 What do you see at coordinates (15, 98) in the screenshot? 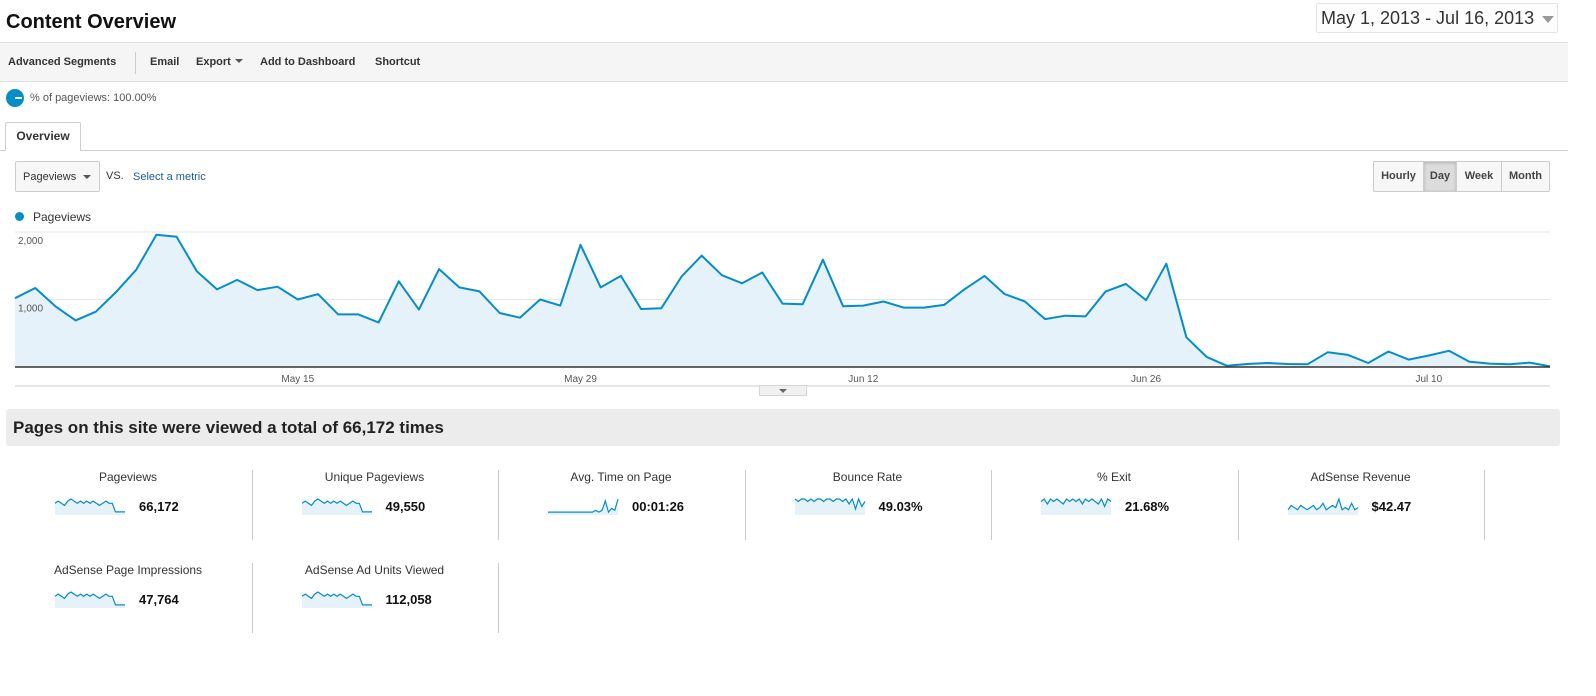
I see `pie-segment-icon` at bounding box center [15, 98].